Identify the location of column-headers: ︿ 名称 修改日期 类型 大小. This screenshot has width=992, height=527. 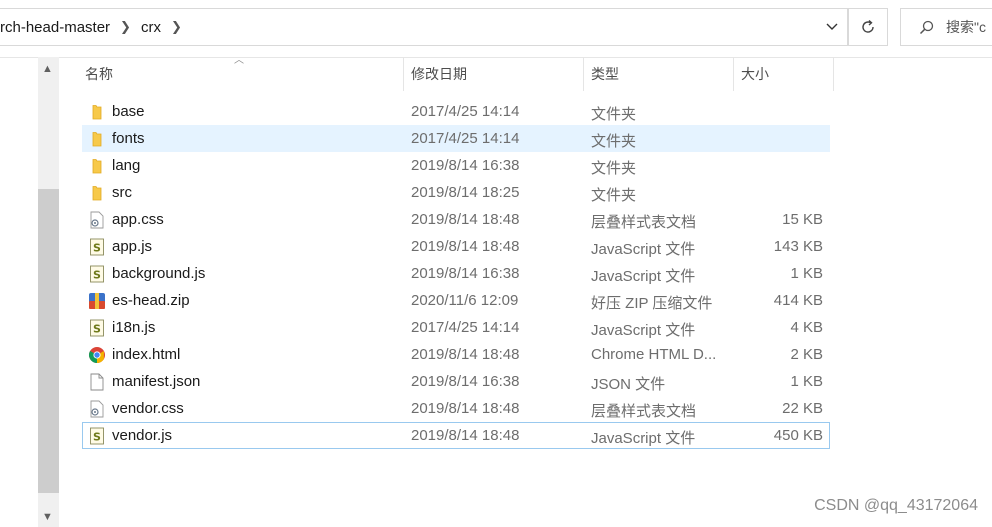
(458, 73).